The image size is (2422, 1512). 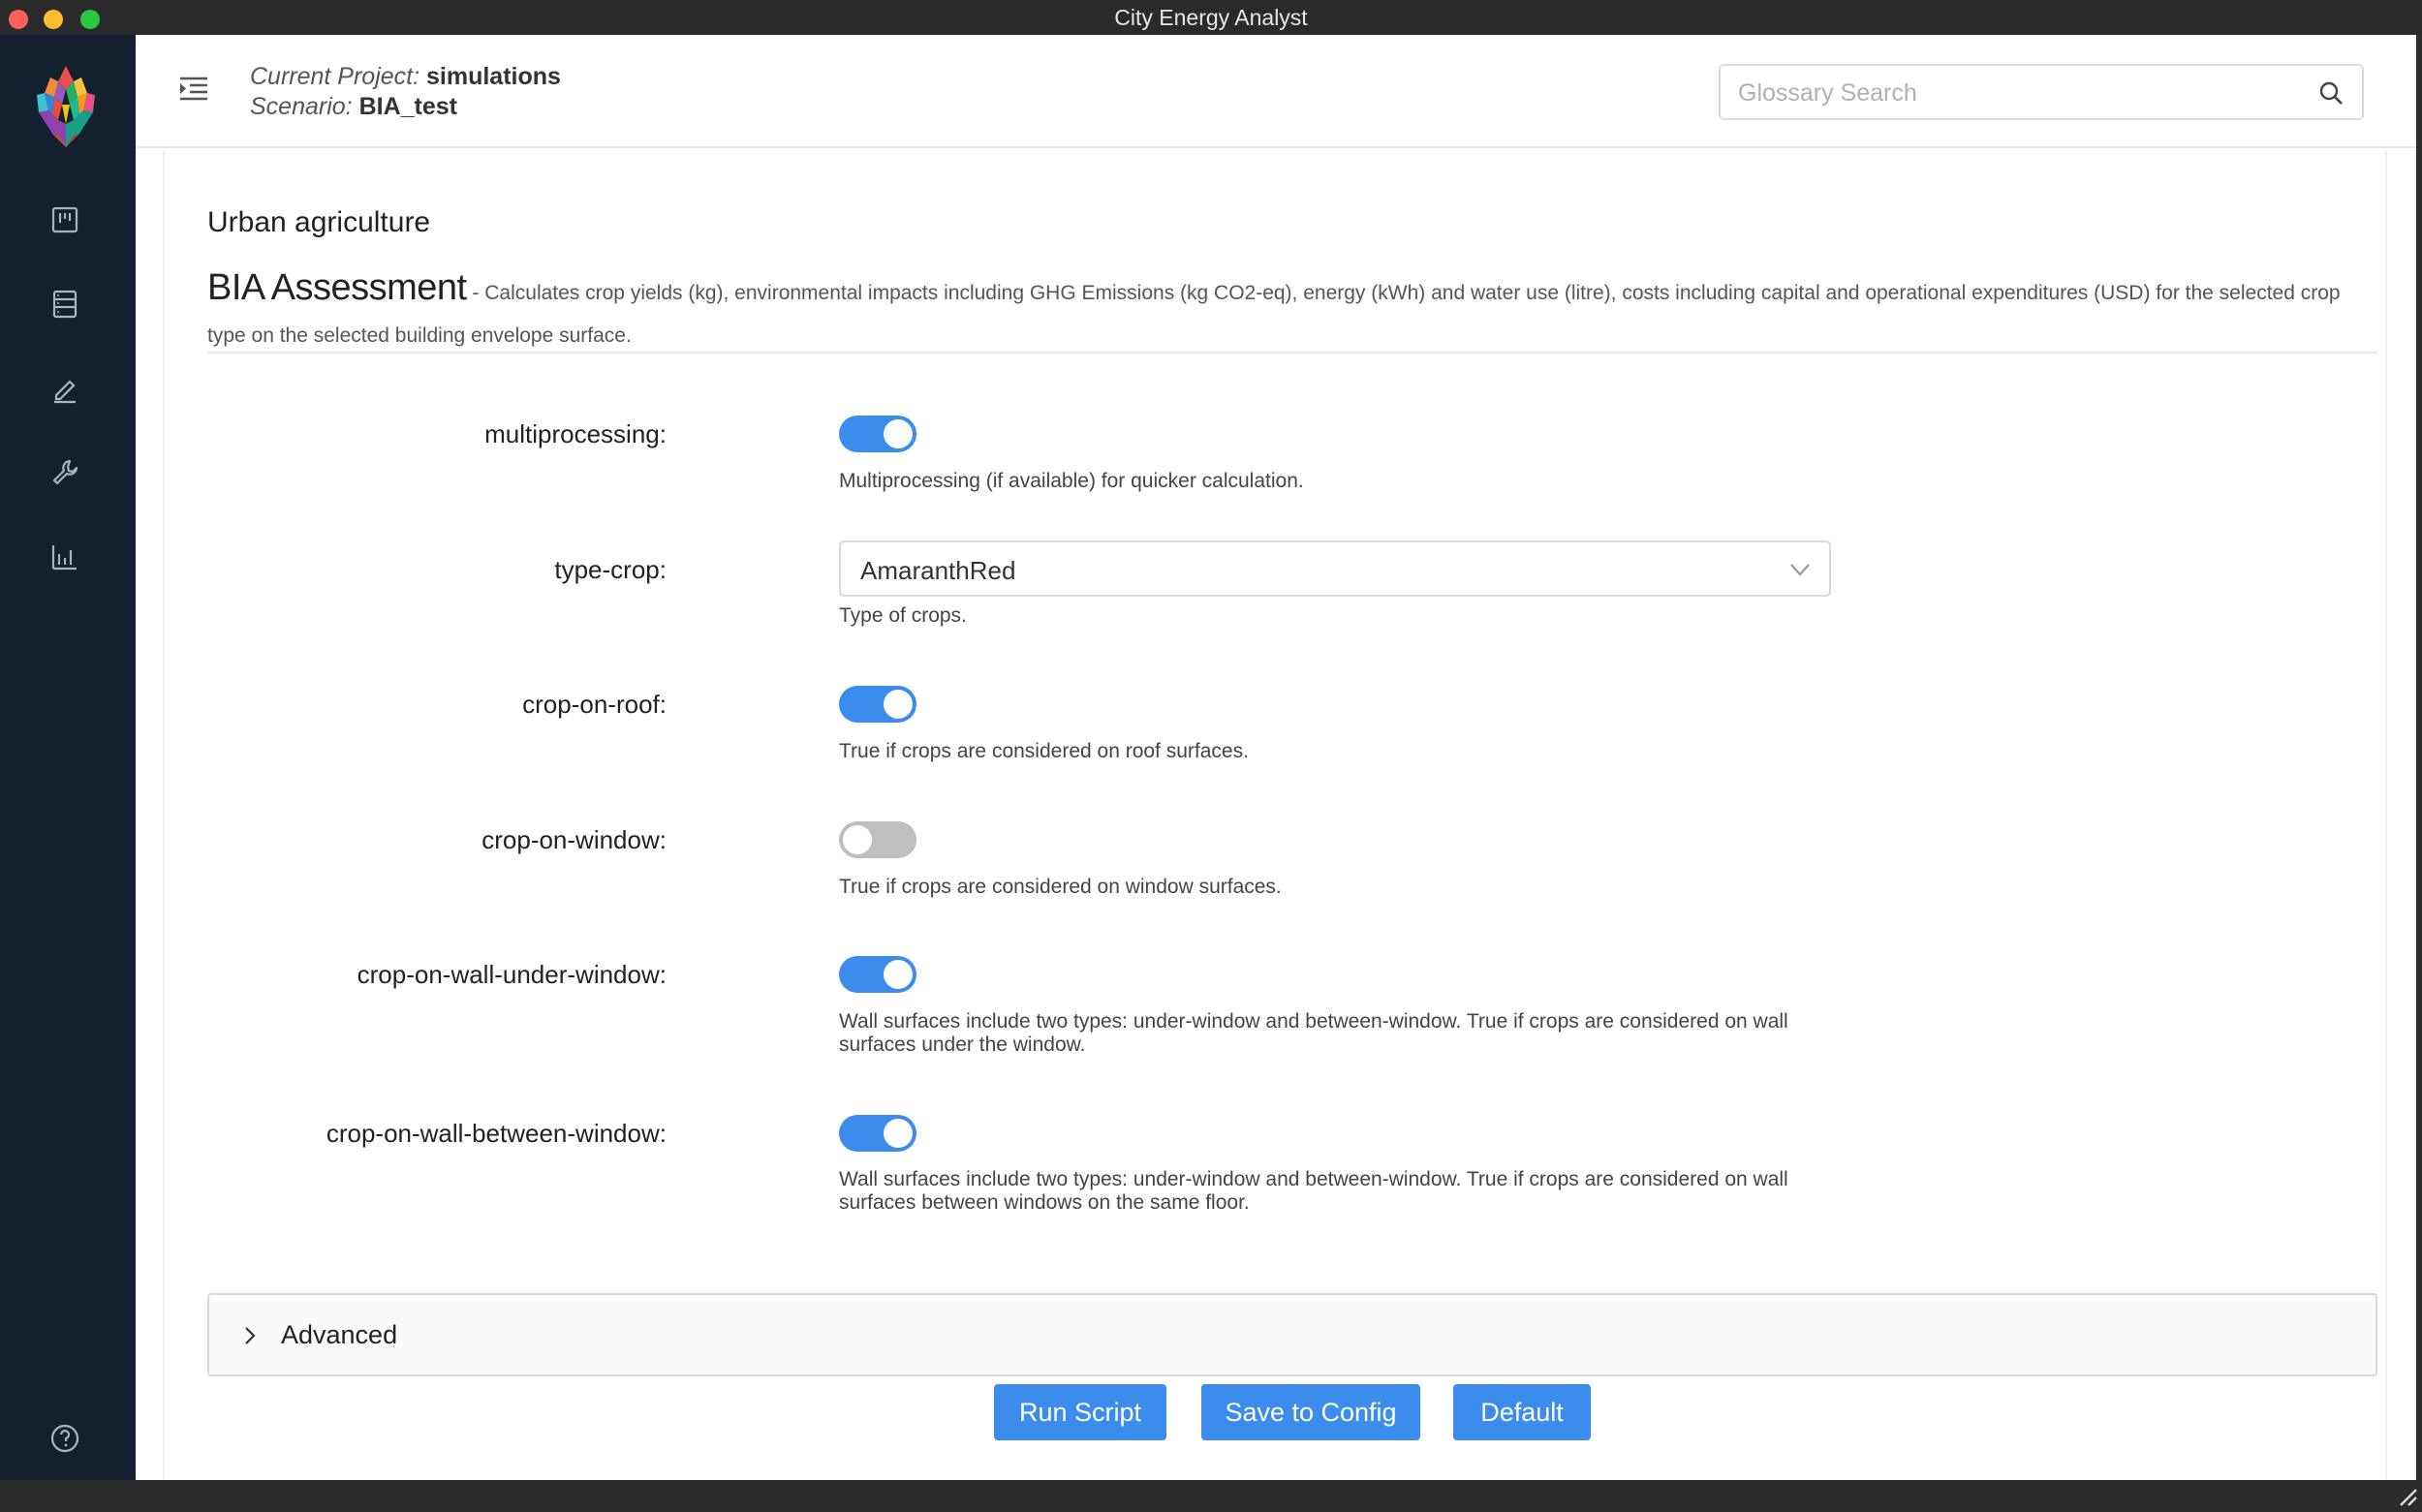 I want to click on type-crop-select: AmaranthRed, so click(x=1335, y=568).